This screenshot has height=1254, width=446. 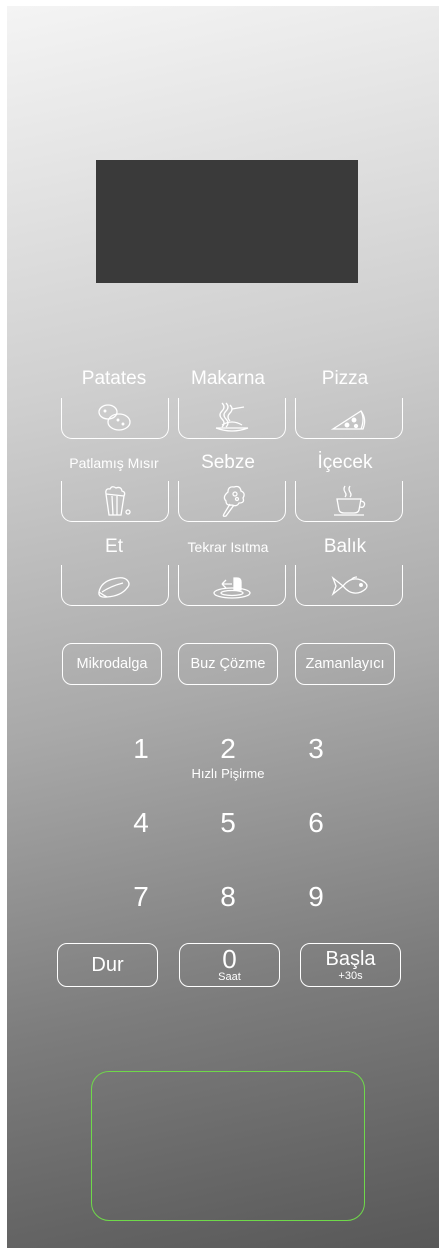 I want to click on vegetable-icon, so click(x=233, y=501).